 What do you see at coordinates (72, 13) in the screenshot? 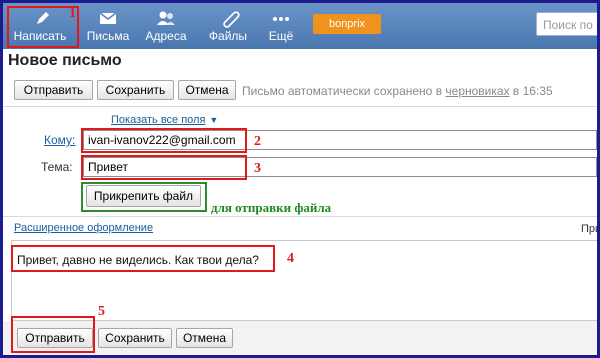
I see `step-1-marker: 1` at bounding box center [72, 13].